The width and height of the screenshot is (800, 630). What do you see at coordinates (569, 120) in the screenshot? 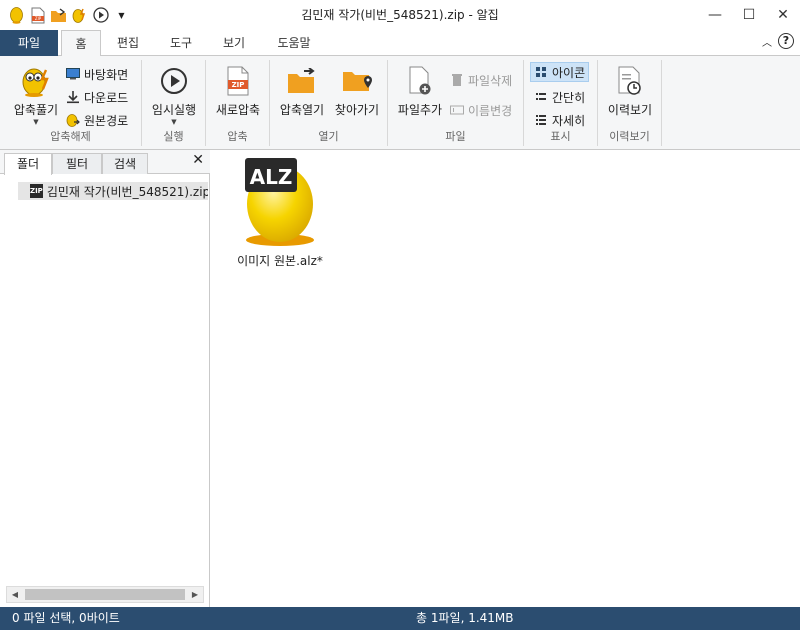
I see `view-detail-label: 자세히` at bounding box center [569, 120].